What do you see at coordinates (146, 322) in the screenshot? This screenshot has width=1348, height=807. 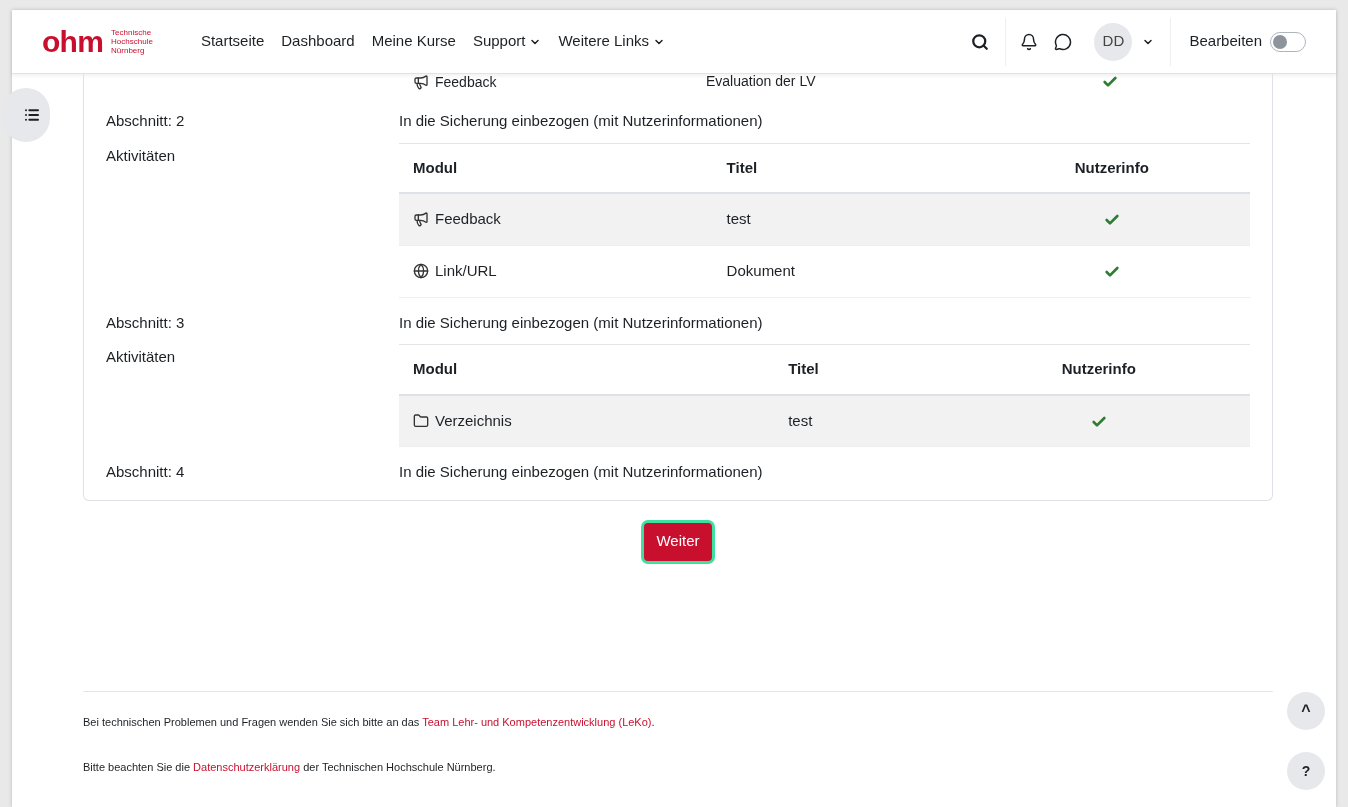 I see `section-label: Abschnitt: 3` at bounding box center [146, 322].